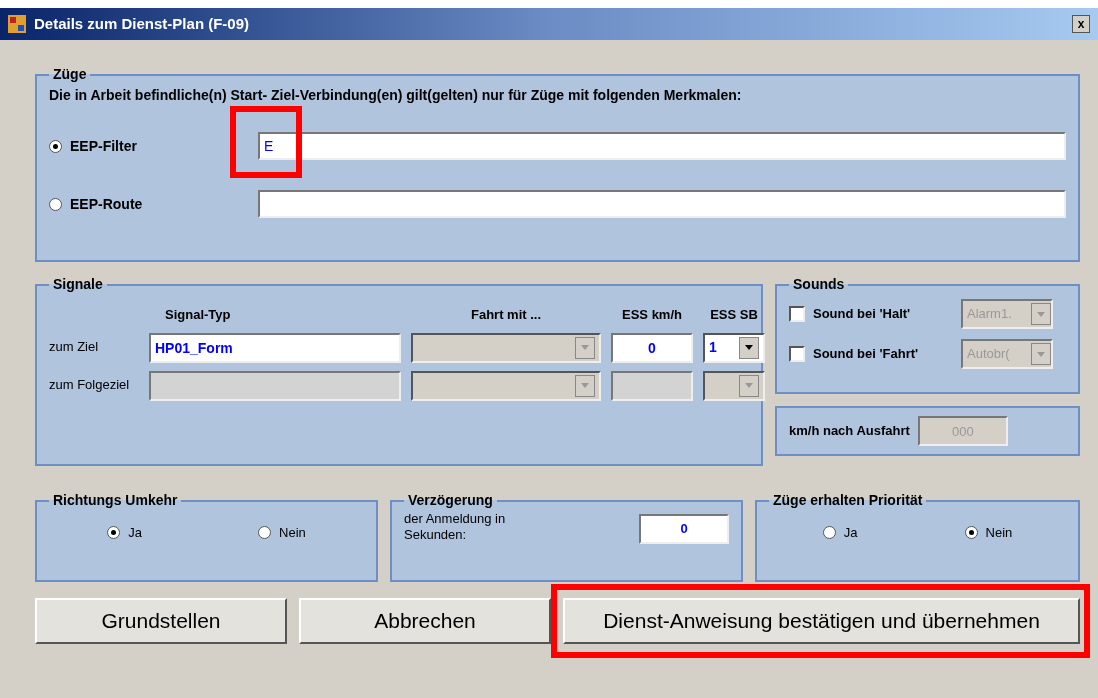 This screenshot has width=1098, height=698. I want to click on close-button: x, so click(1081, 24).